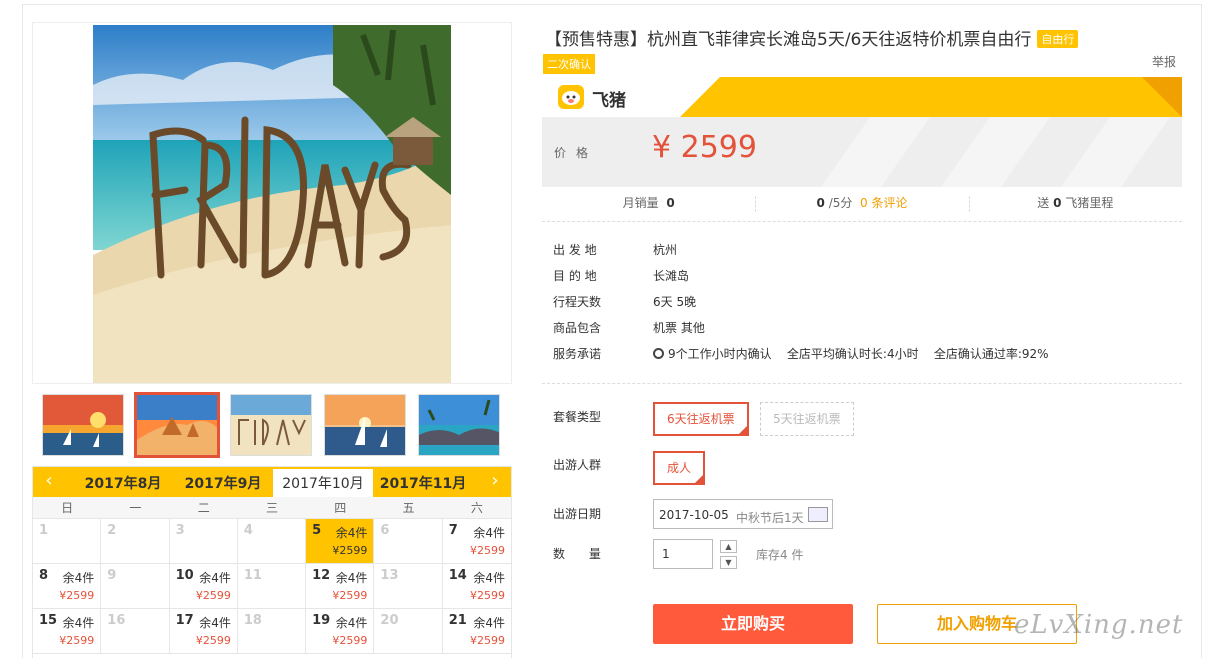 The height and width of the screenshot is (658, 1220). What do you see at coordinates (807, 419) in the screenshot?
I see `package-option-5day: 5天往返机票` at bounding box center [807, 419].